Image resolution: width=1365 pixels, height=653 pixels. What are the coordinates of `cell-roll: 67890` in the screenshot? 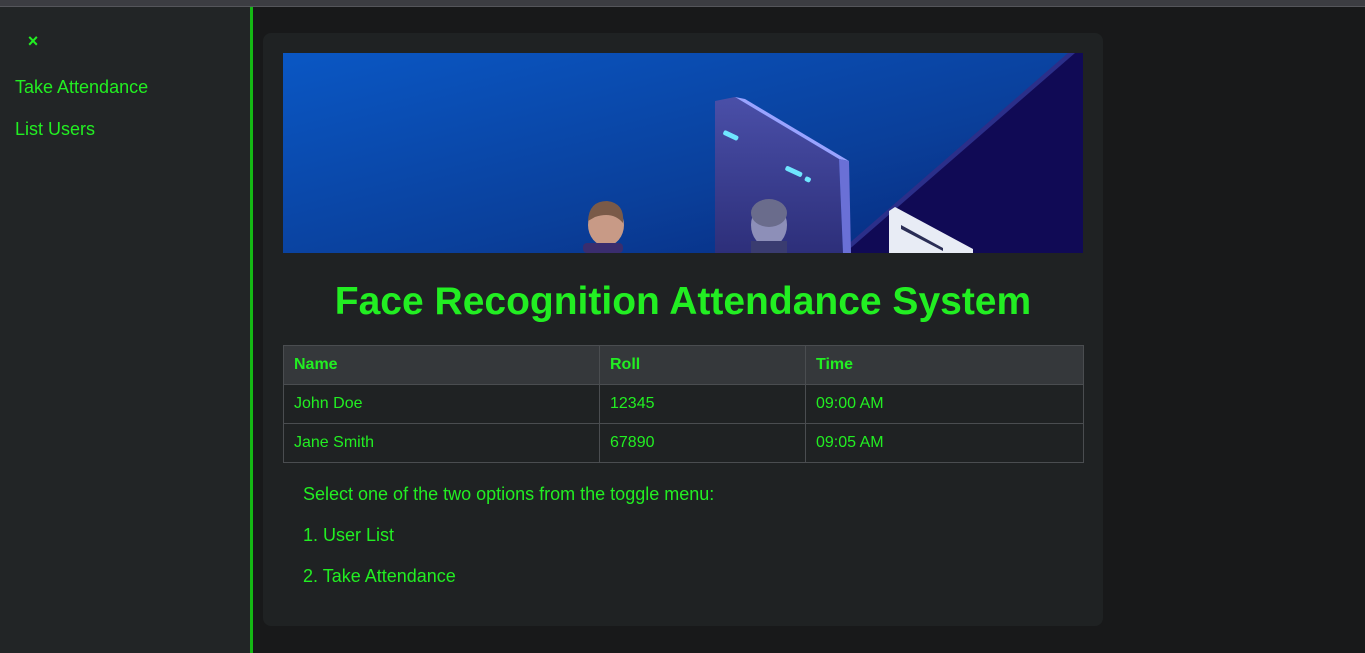 It's located at (702, 443).